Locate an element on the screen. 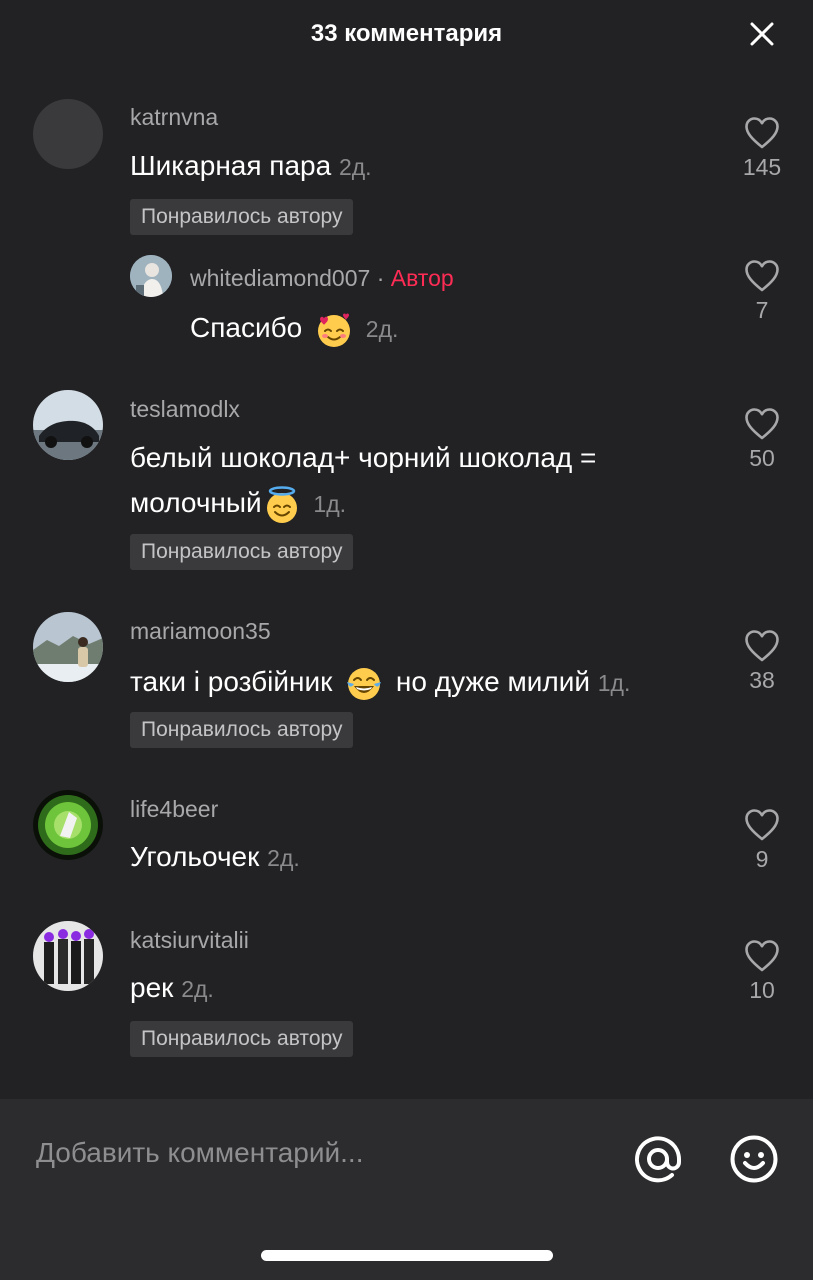 The width and height of the screenshot is (813, 1280). reply-username-line: whitediamond007 · Автор is located at coordinates (322, 278).